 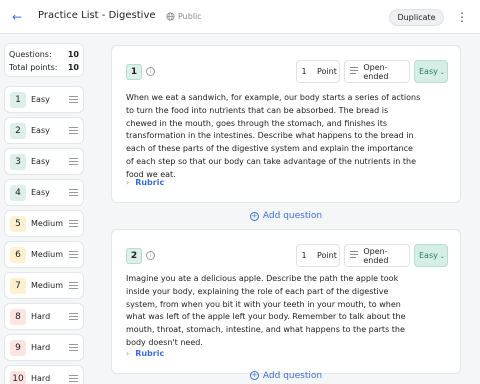 I want to click on question-list-item: 9 Hard, so click(x=44, y=347).